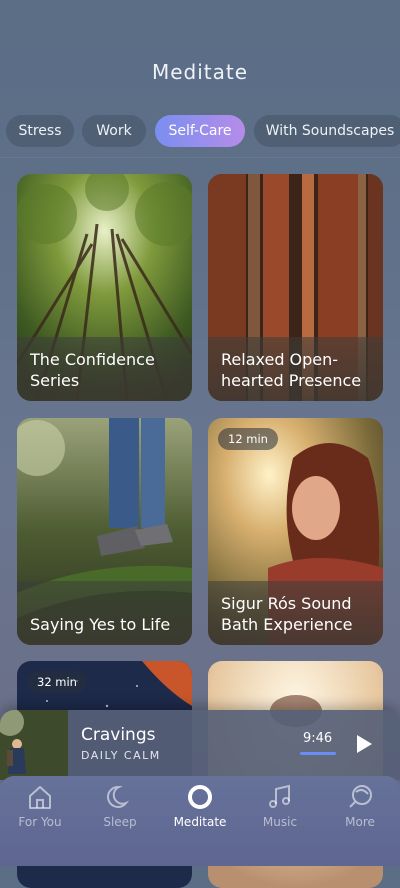 The width and height of the screenshot is (400, 888). What do you see at coordinates (200, 797) in the screenshot?
I see `meditate-circle-icon` at bounding box center [200, 797].